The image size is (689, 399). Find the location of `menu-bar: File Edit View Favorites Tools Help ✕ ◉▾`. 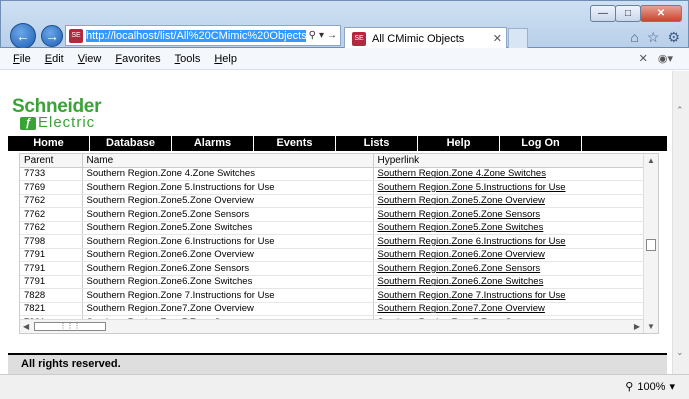

menu-bar: File Edit View Favorites Tools Help ✕ ◉▾ is located at coordinates (344, 59).